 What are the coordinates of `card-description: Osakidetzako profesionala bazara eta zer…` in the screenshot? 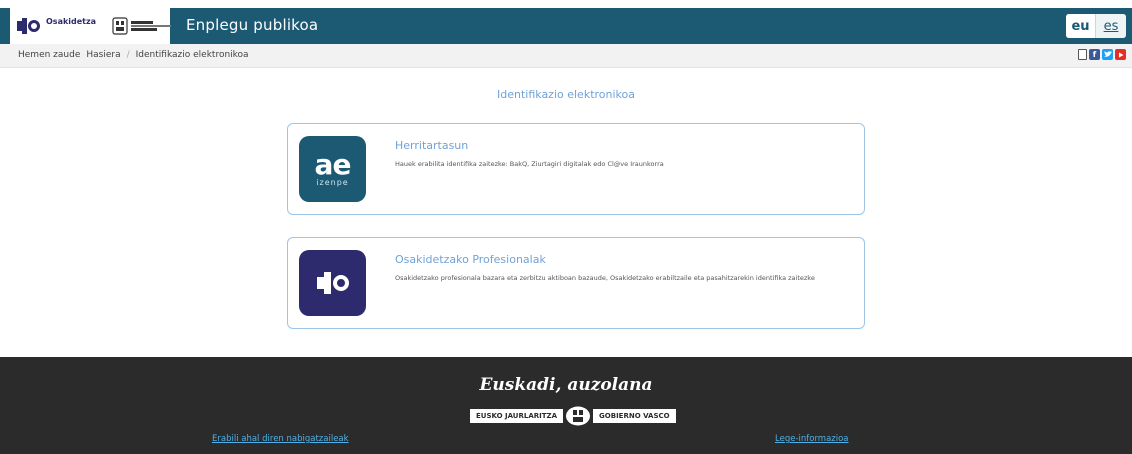 It's located at (605, 278).